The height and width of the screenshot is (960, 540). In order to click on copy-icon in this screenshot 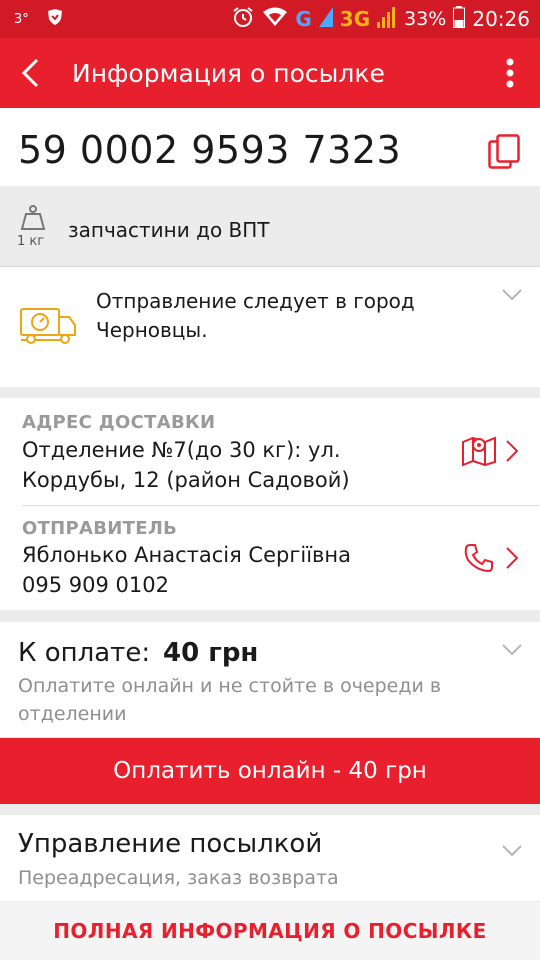, I will do `click(504, 151)`.